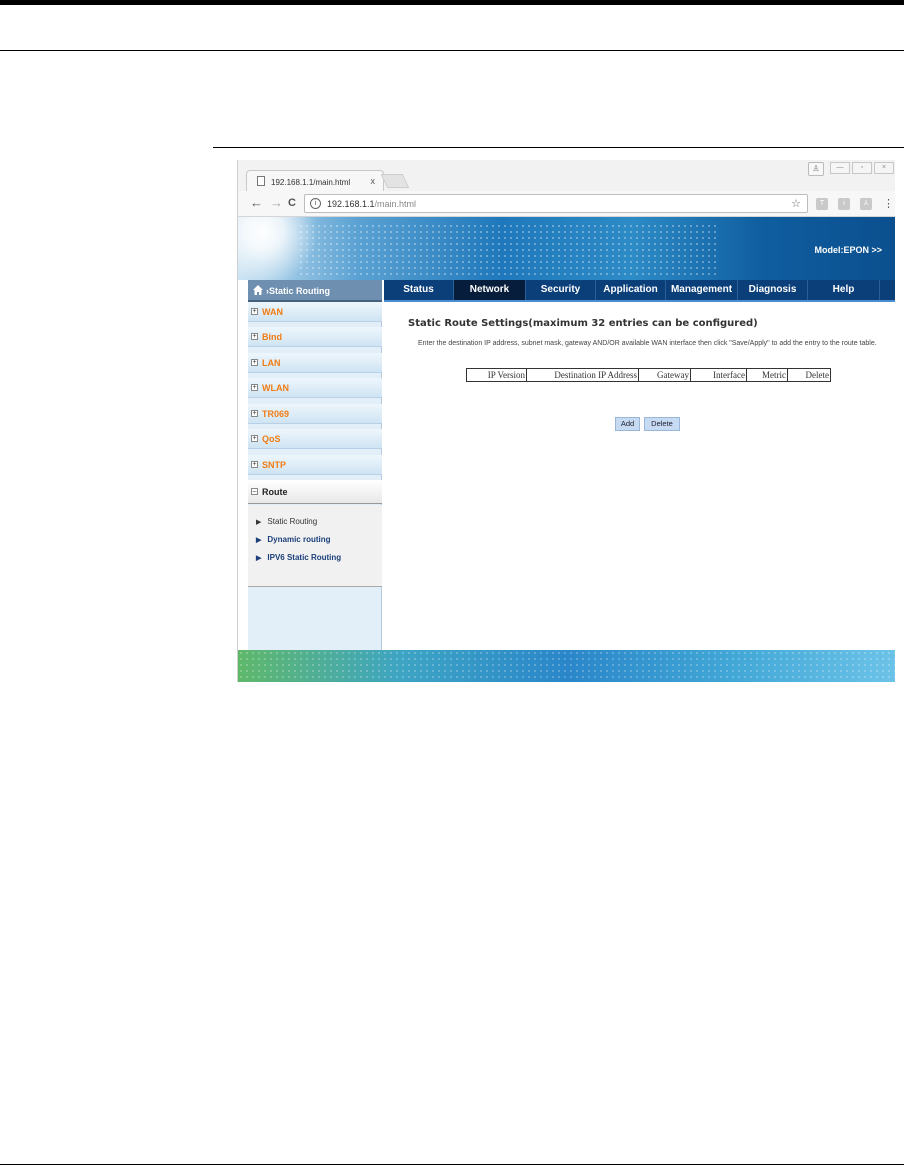  Describe the element at coordinates (862, 168) in the screenshot. I see `maximize-icon: ▫` at that location.